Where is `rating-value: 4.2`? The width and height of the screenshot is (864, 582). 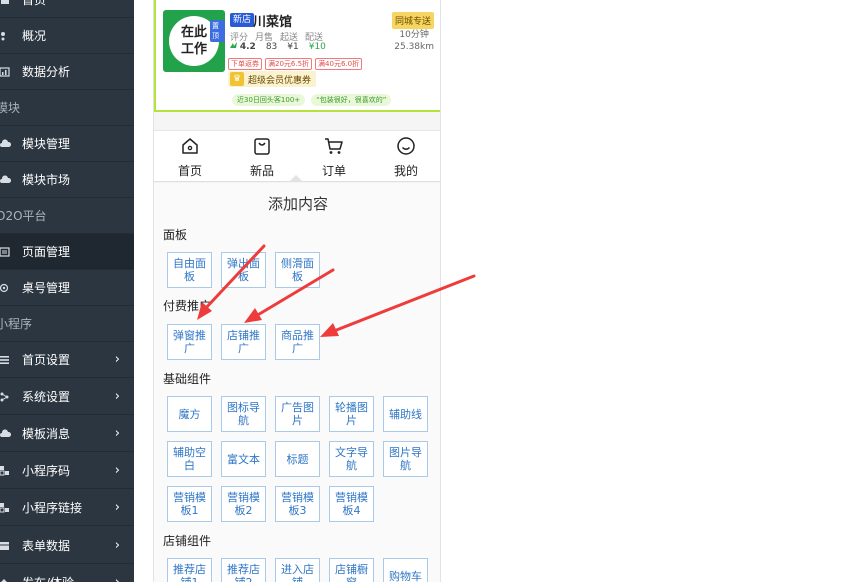 rating-value: 4.2 is located at coordinates (243, 47).